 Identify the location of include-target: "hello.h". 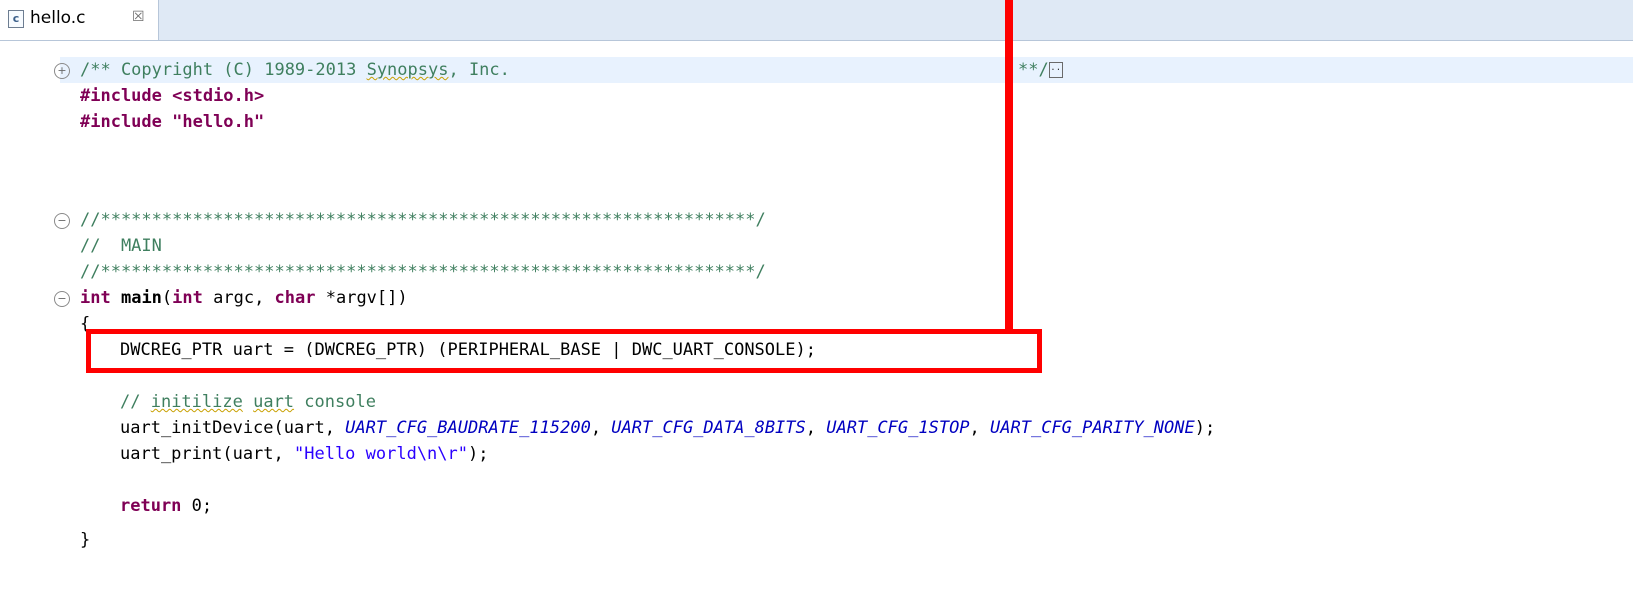
(213, 122).